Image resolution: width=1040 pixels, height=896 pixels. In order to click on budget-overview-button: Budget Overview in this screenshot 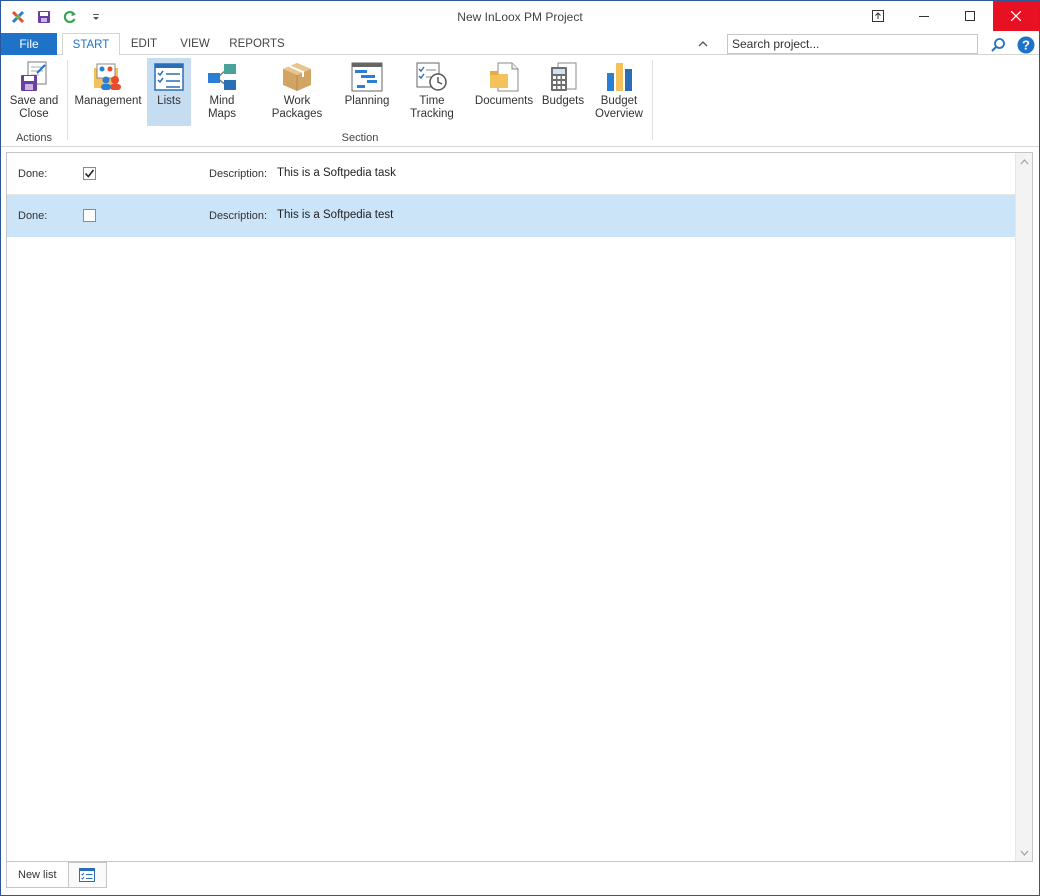, I will do `click(619, 92)`.